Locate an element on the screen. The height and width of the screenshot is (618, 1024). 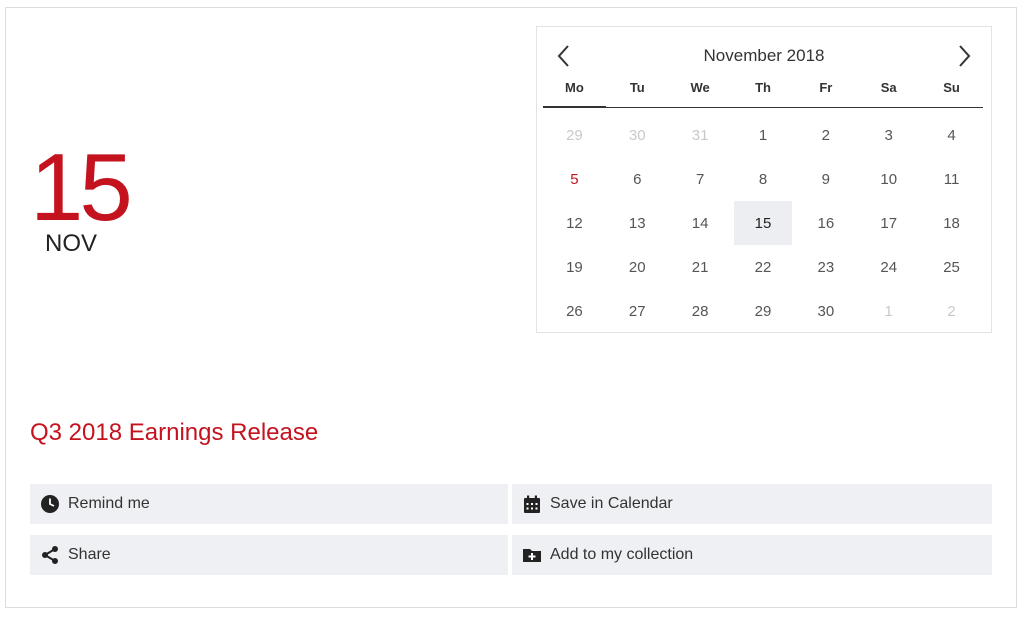
calendar-day: 19 is located at coordinates (574, 267).